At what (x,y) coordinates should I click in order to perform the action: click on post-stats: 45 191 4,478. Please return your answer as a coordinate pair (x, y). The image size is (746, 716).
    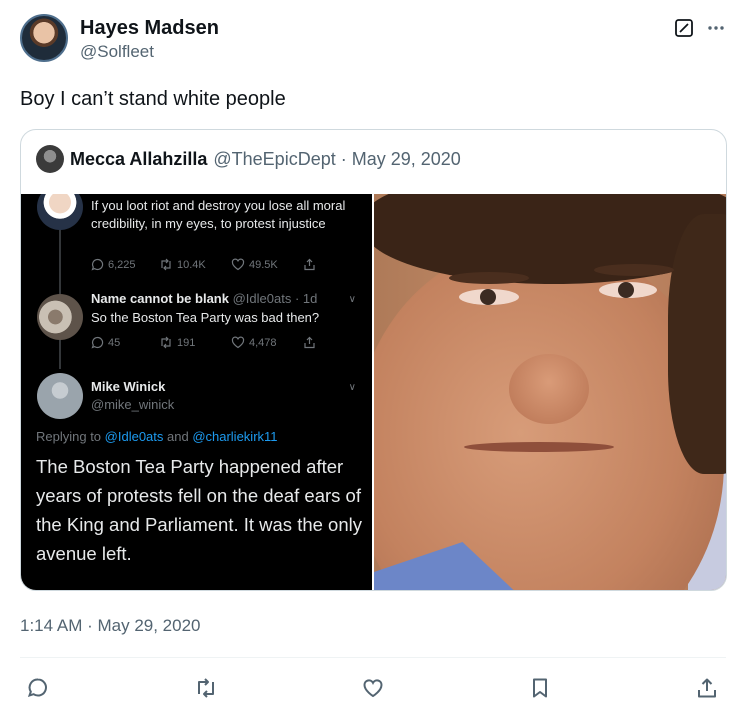
    Looking at the image, I should click on (203, 342).